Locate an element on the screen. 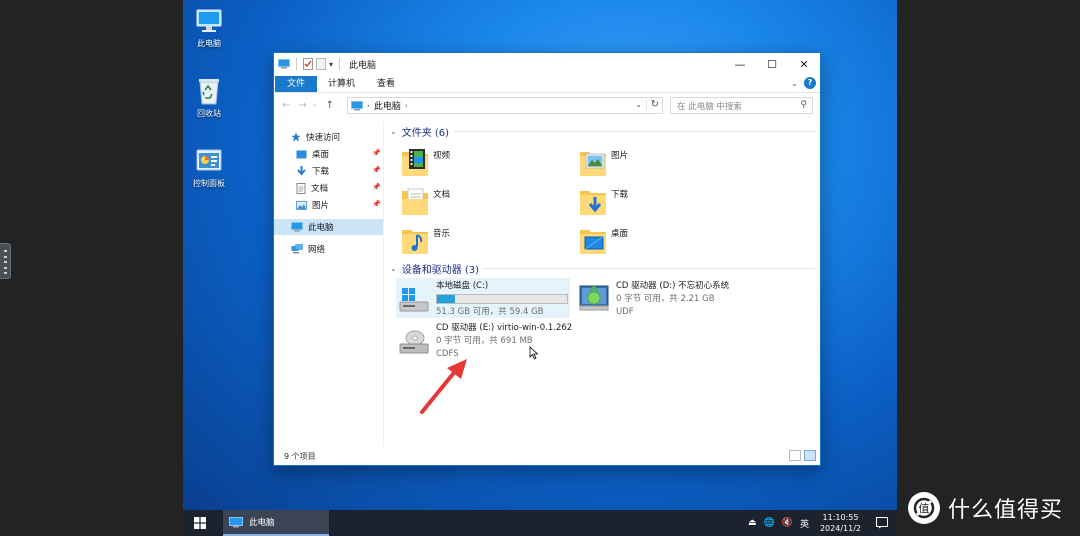 Image resolution: width=1080 pixels, height=536 pixels. taskbar-app-label: 此电脑 is located at coordinates (262, 523).